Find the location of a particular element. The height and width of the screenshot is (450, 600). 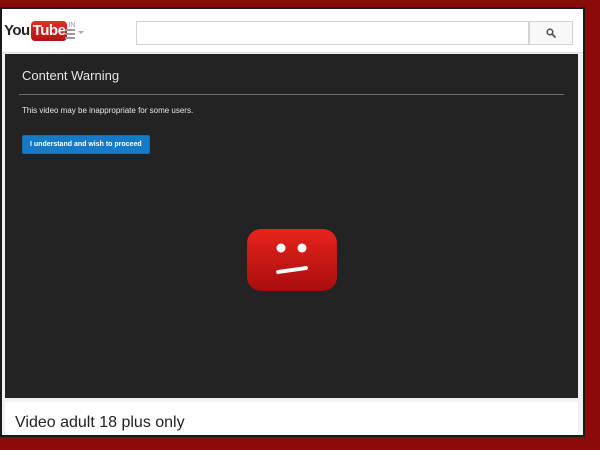

search-icon is located at coordinates (551, 33).